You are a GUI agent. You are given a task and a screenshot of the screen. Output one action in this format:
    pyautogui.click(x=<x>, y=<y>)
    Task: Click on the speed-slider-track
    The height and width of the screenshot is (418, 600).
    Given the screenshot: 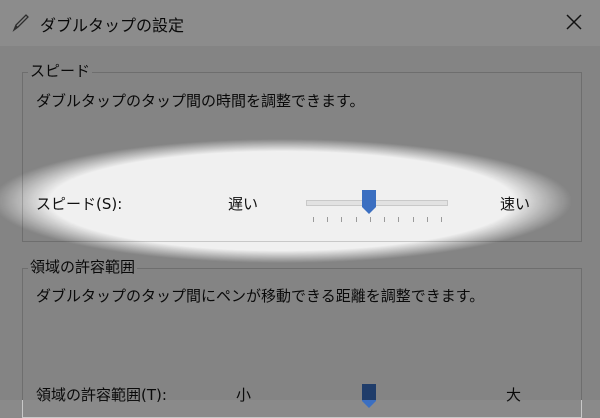 What is the action you would take?
    pyautogui.click(x=377, y=203)
    